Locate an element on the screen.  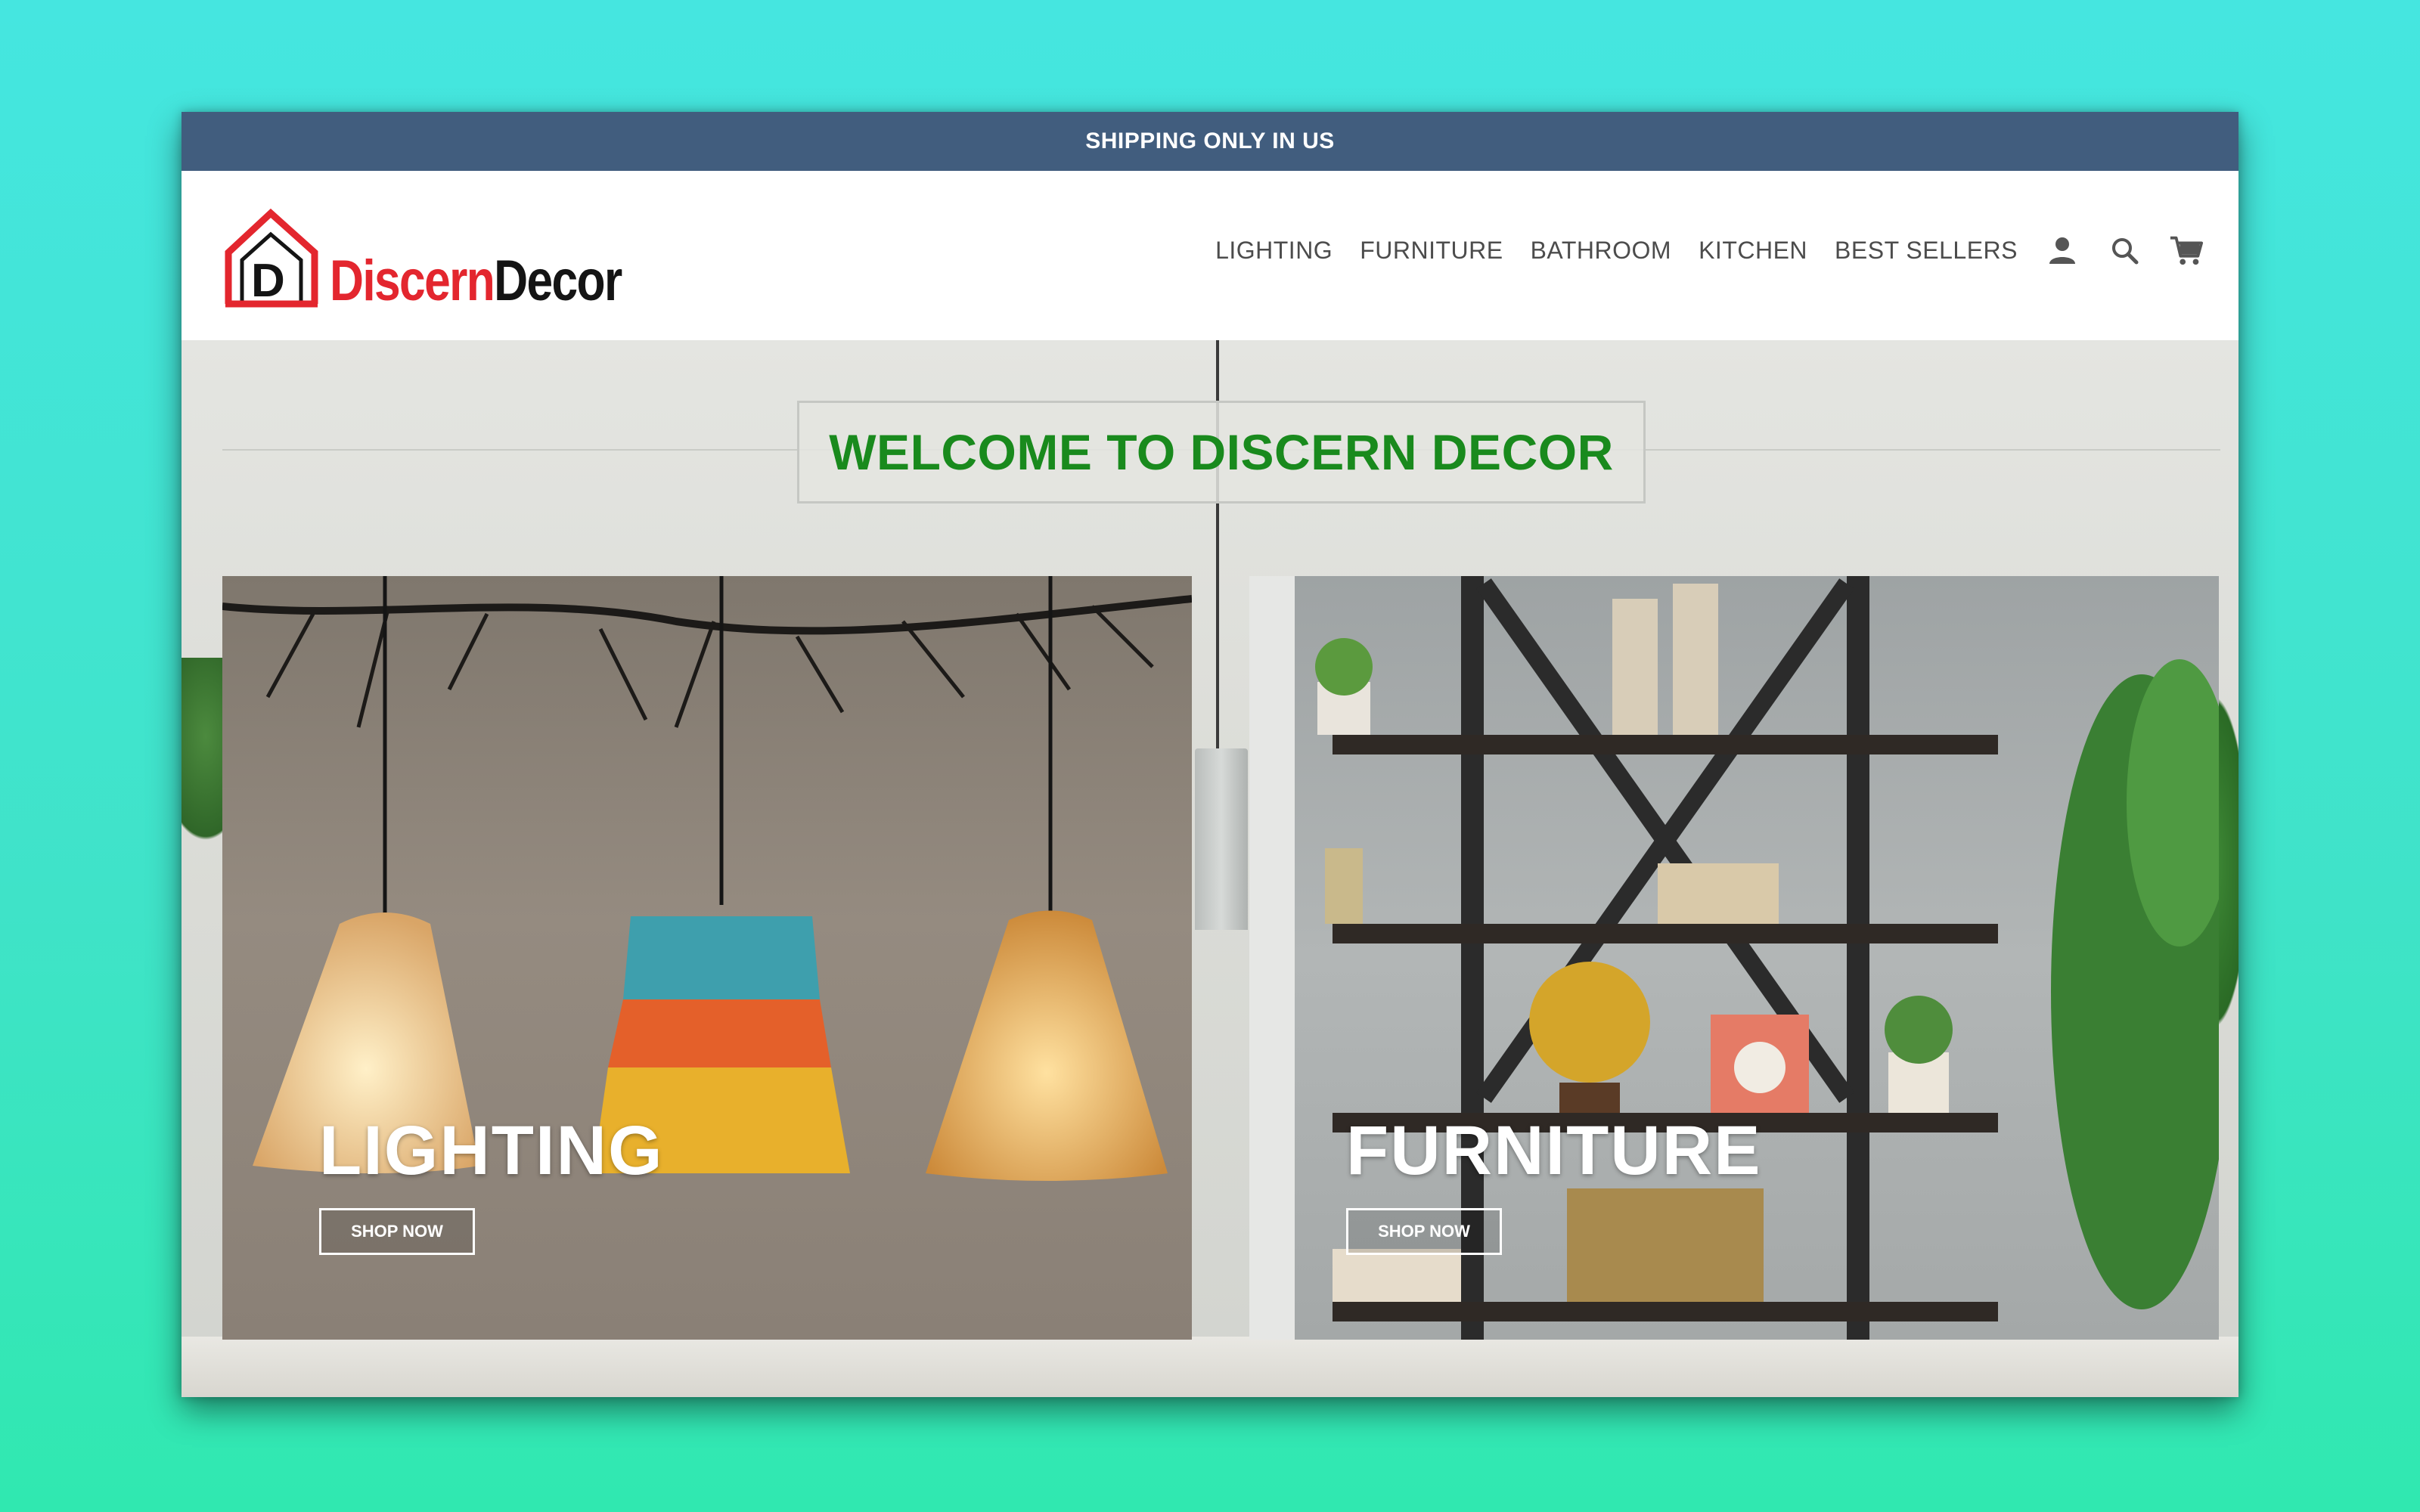
nav-item-lighting: LIGHTING is located at coordinates (1274, 251).